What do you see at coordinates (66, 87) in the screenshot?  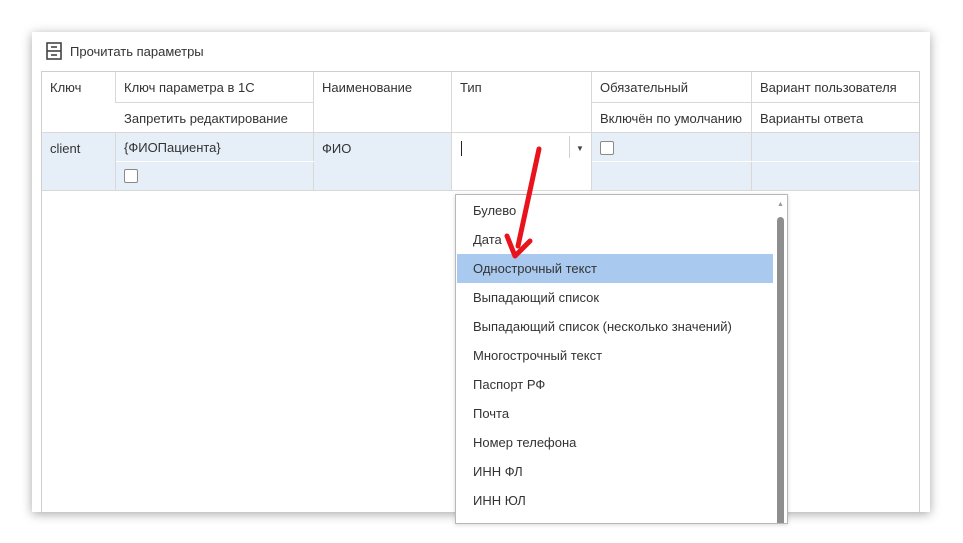 I see `col-key-label: Ключ` at bounding box center [66, 87].